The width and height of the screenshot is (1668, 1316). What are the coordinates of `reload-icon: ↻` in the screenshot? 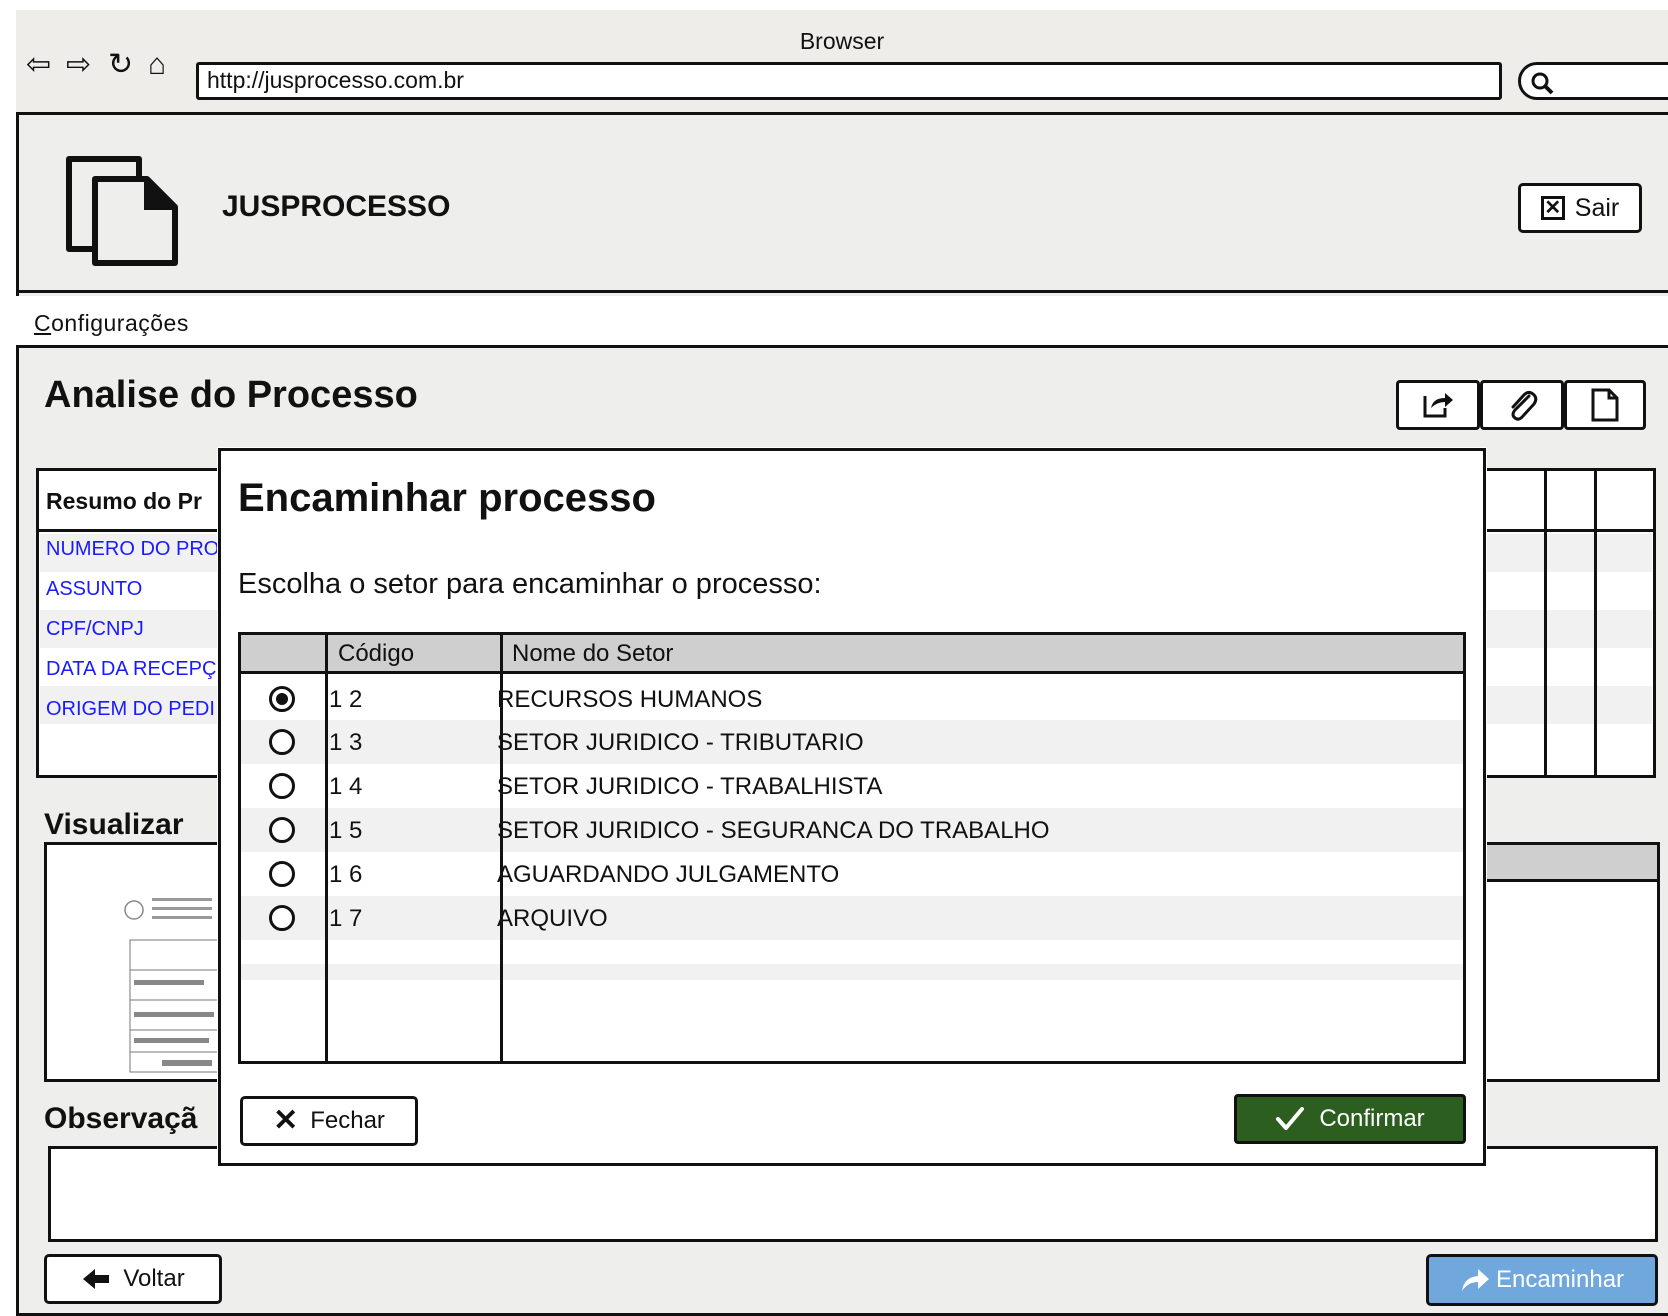 It's located at (120, 65).